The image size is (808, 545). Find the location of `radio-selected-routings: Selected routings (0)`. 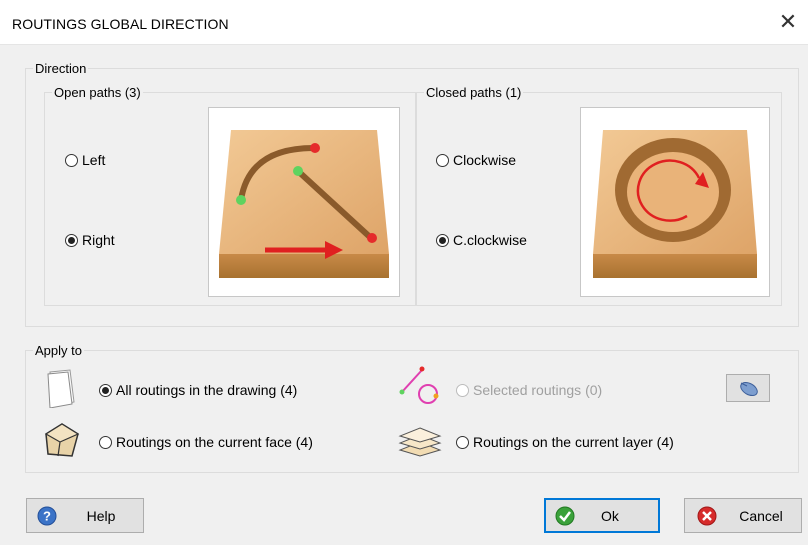

radio-selected-routings: Selected routings (0) is located at coordinates (529, 390).